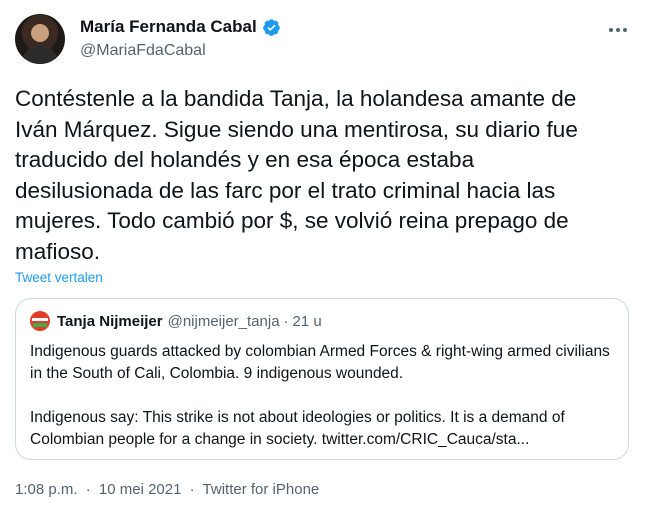 This screenshot has width=650, height=517. I want to click on quoted-tweet-header: Tanja Nijmeijer @nijmeijer_tanja · 21 u, so click(176, 321).